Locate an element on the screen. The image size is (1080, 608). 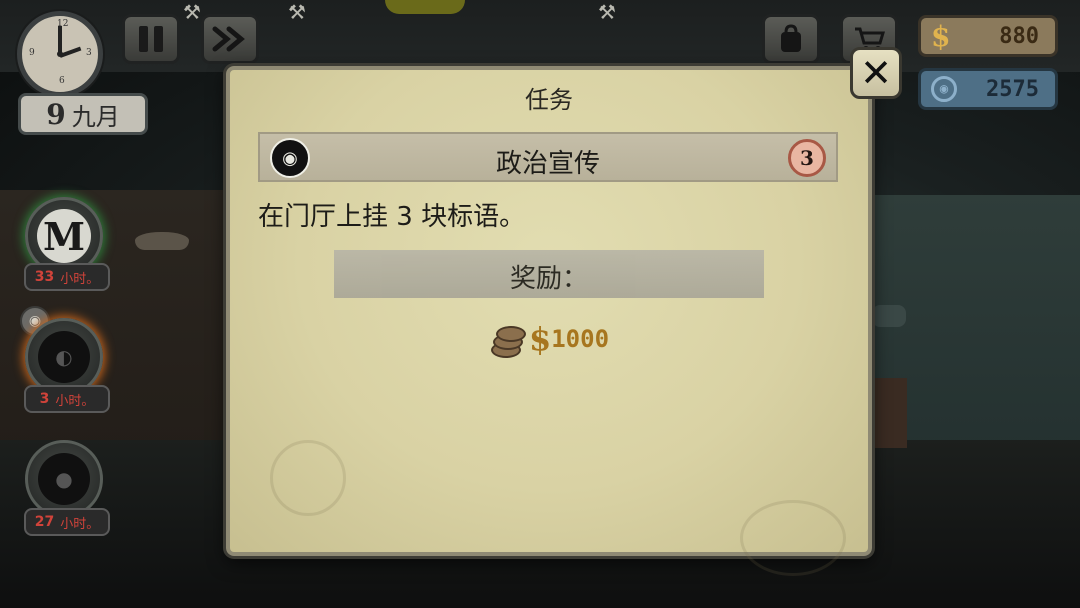
reward-label: 奖励： is located at coordinates (548, 279).